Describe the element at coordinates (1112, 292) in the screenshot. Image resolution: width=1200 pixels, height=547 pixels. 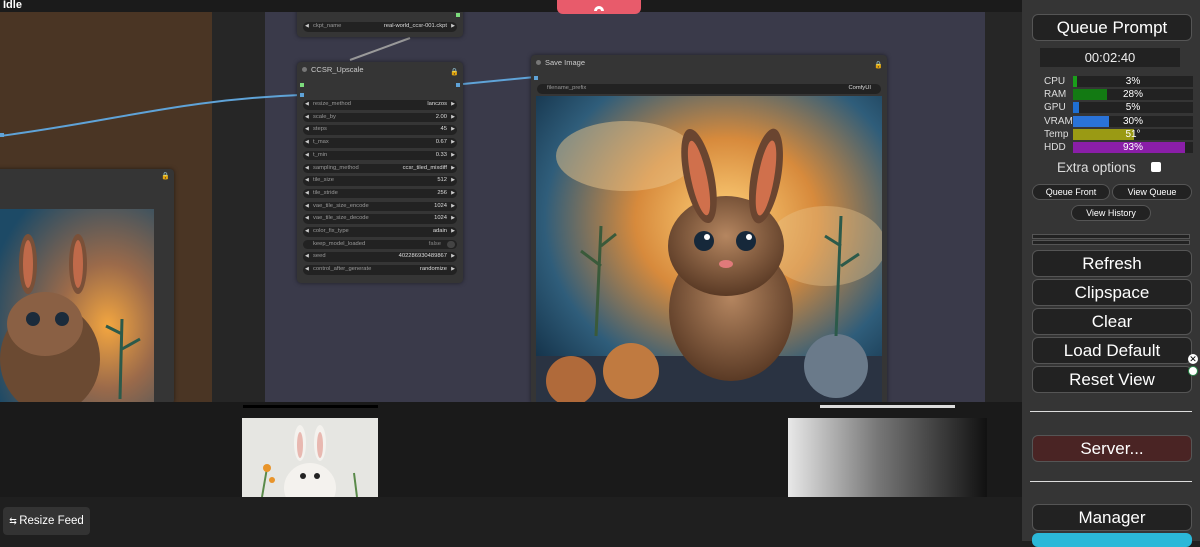
I see `clipspace-button: Clipspace` at that location.